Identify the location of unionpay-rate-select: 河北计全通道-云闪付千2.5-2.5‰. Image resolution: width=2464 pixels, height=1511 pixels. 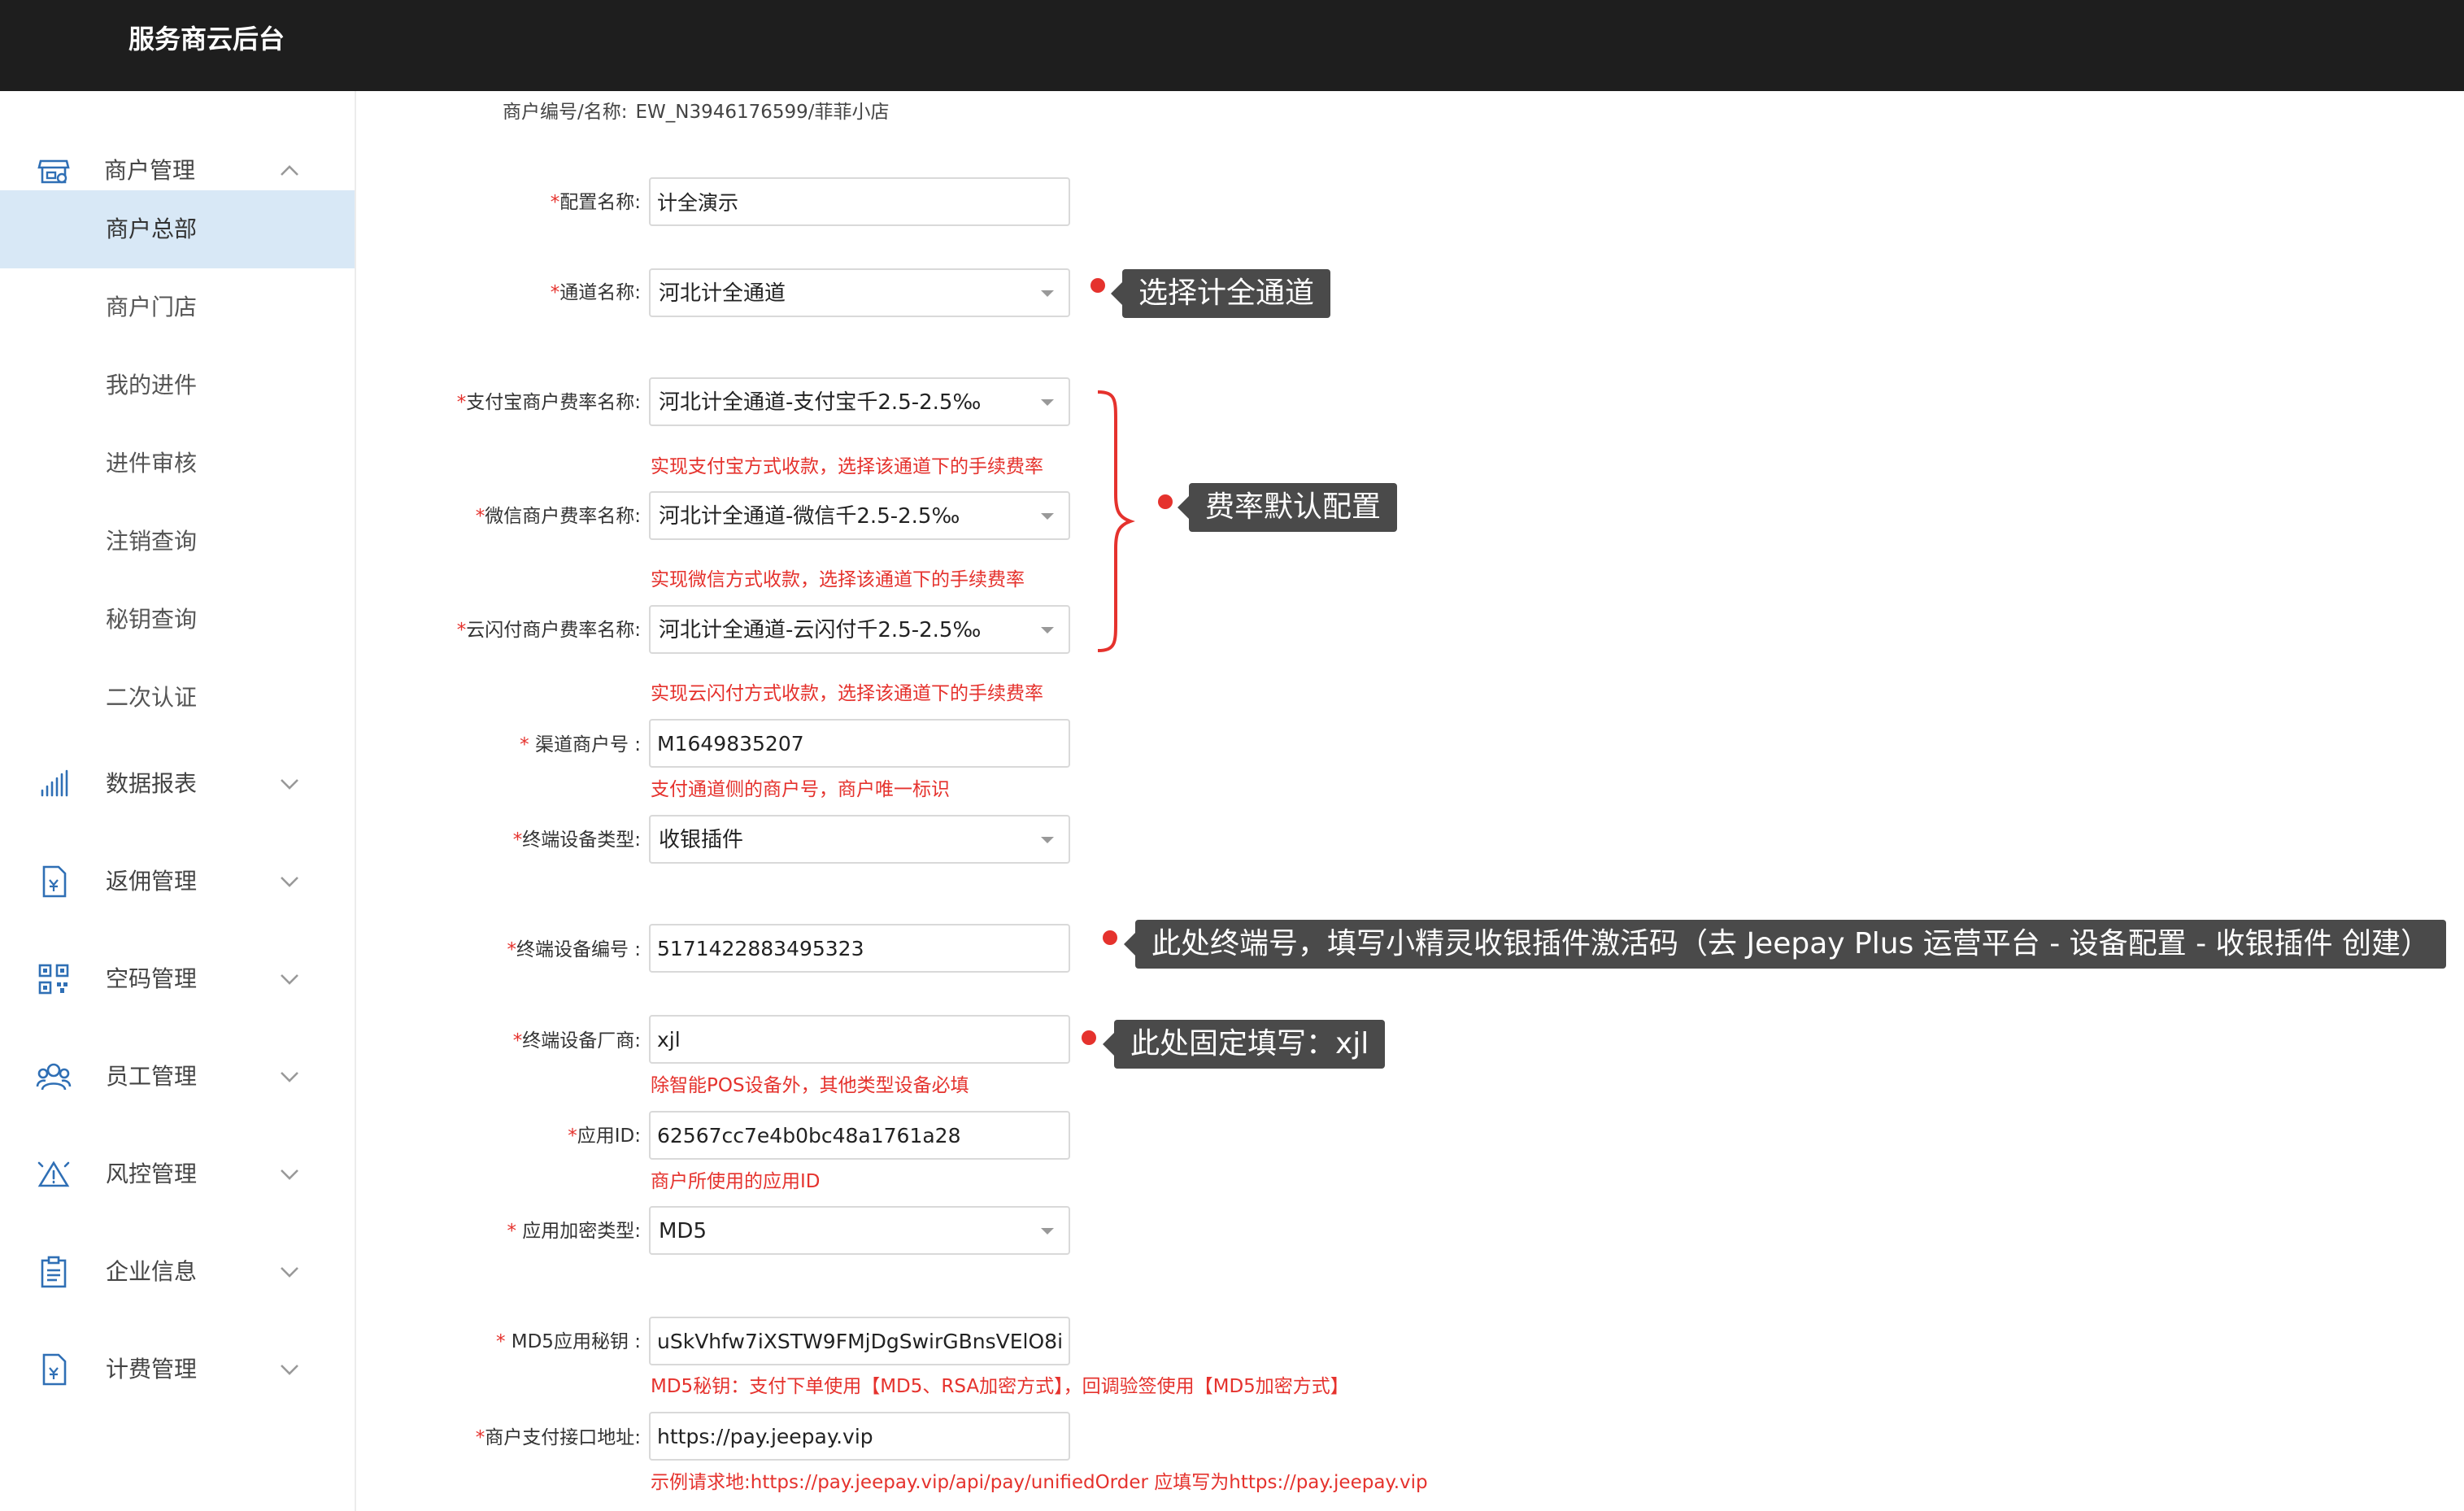
(859, 629).